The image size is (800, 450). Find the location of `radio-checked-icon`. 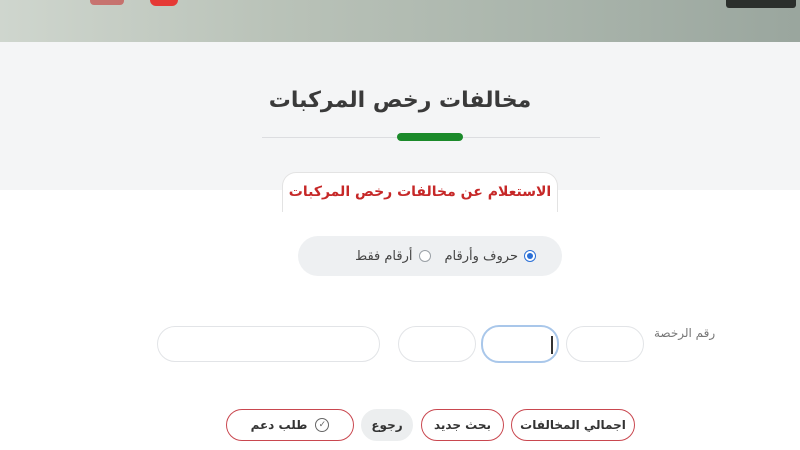

radio-checked-icon is located at coordinates (530, 256).